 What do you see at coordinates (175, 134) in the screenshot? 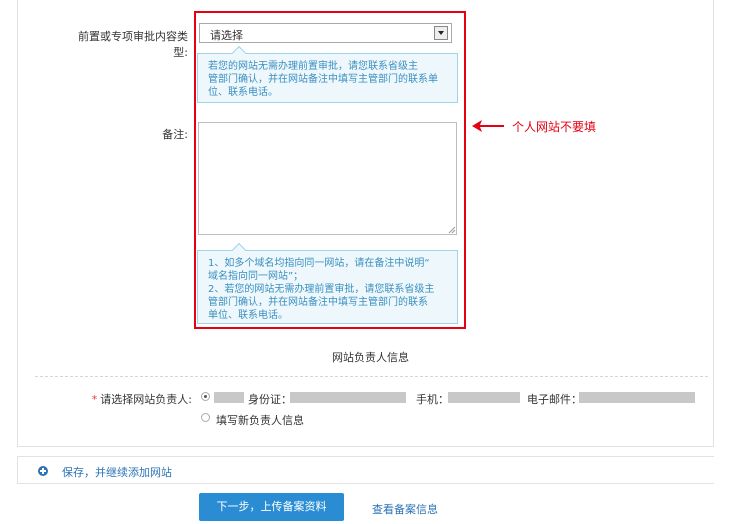
I see `note-label: 备注:` at bounding box center [175, 134].